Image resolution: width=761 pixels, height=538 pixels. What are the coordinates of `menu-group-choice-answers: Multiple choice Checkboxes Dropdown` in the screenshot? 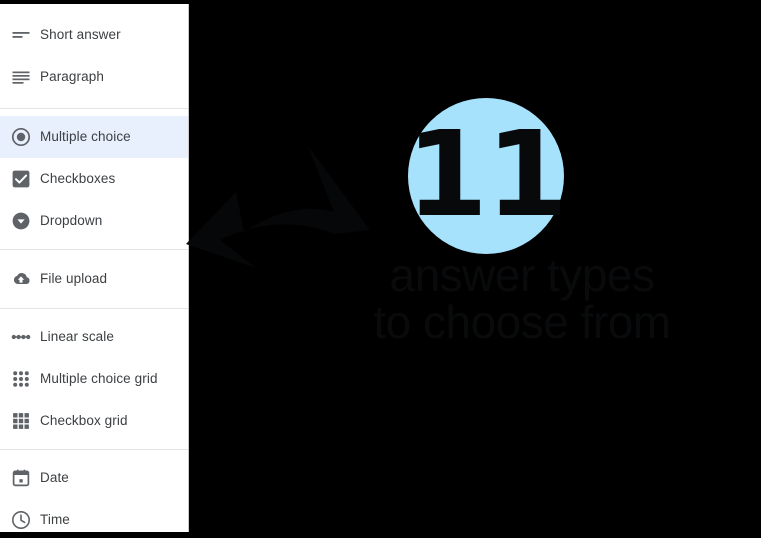 It's located at (94, 178).